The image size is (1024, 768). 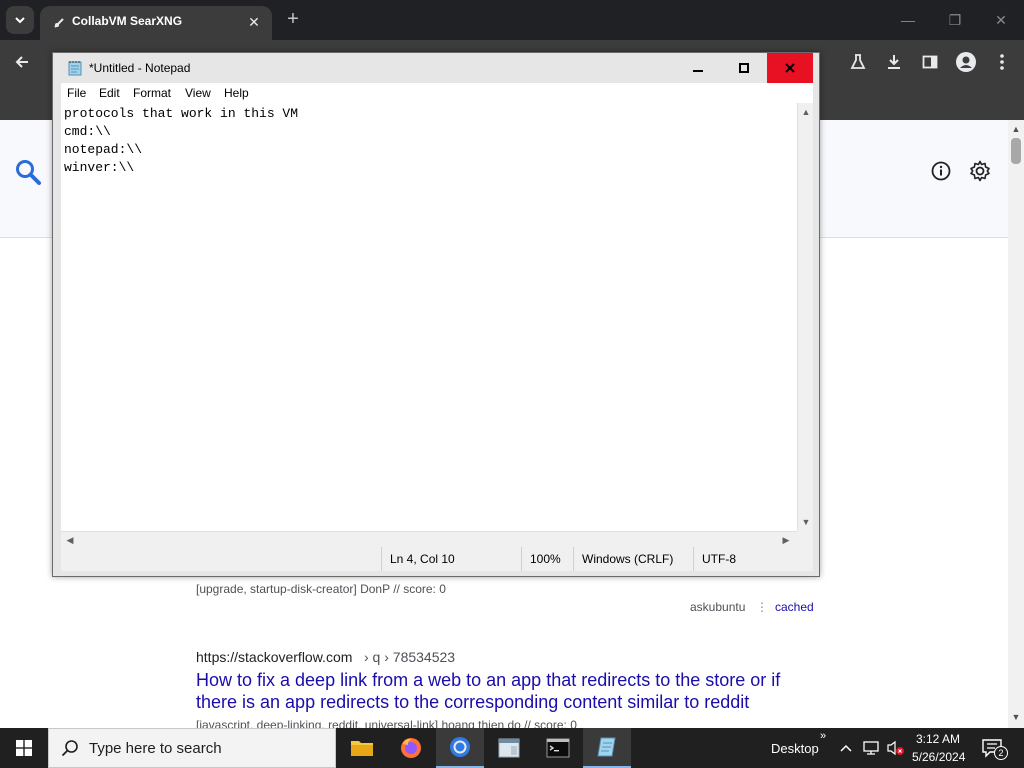 I want to click on notepad-close-button, so click(x=790, y=68).